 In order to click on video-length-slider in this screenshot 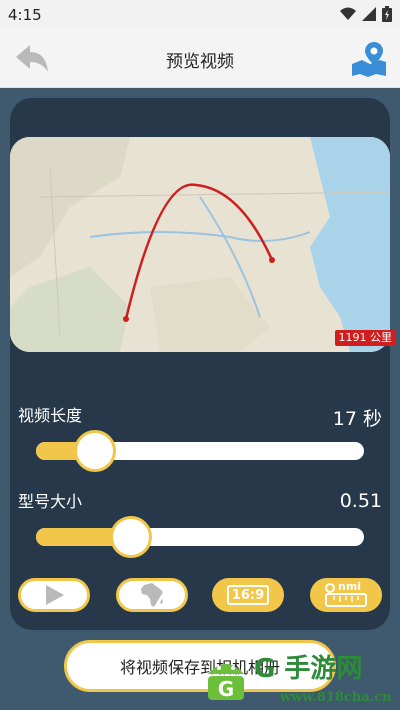, I will do `click(200, 451)`.